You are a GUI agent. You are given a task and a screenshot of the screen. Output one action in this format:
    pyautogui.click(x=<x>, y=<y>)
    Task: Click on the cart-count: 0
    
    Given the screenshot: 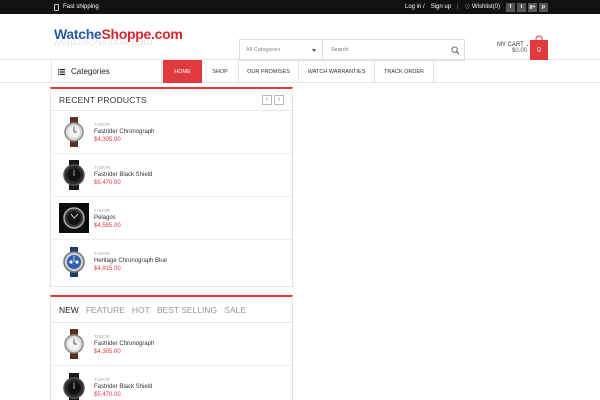 What is the action you would take?
    pyautogui.click(x=539, y=50)
    